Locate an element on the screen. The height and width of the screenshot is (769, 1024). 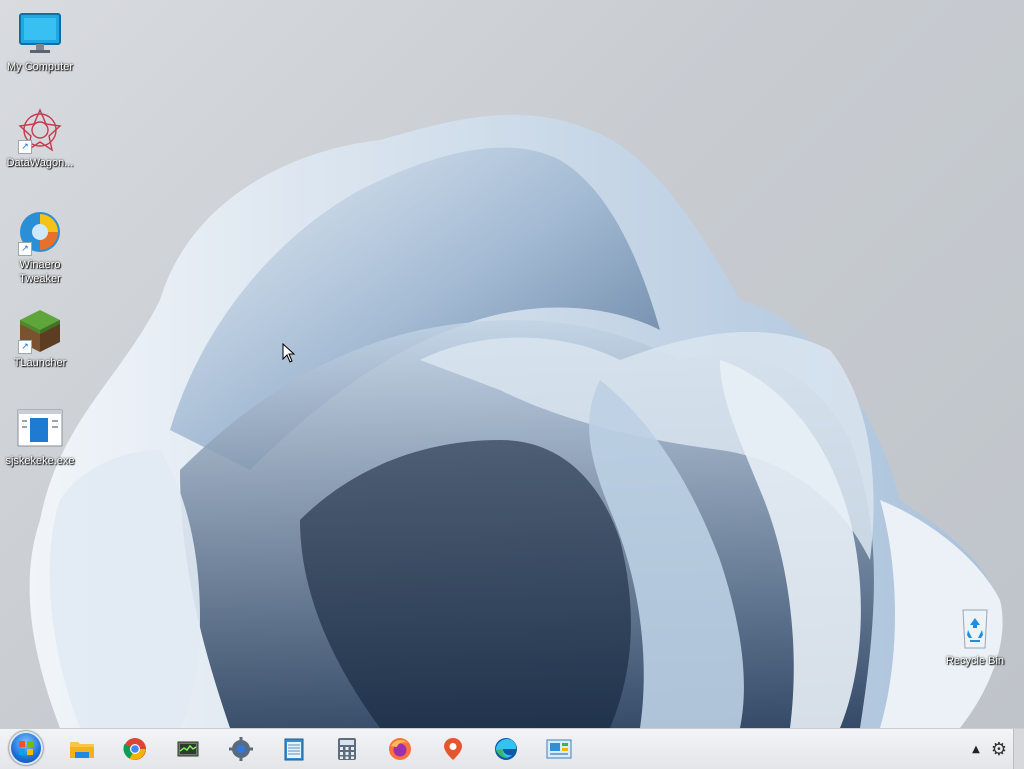
desktop-icon-recycle-bin: Recycle Bin is located at coordinates (975, 636).